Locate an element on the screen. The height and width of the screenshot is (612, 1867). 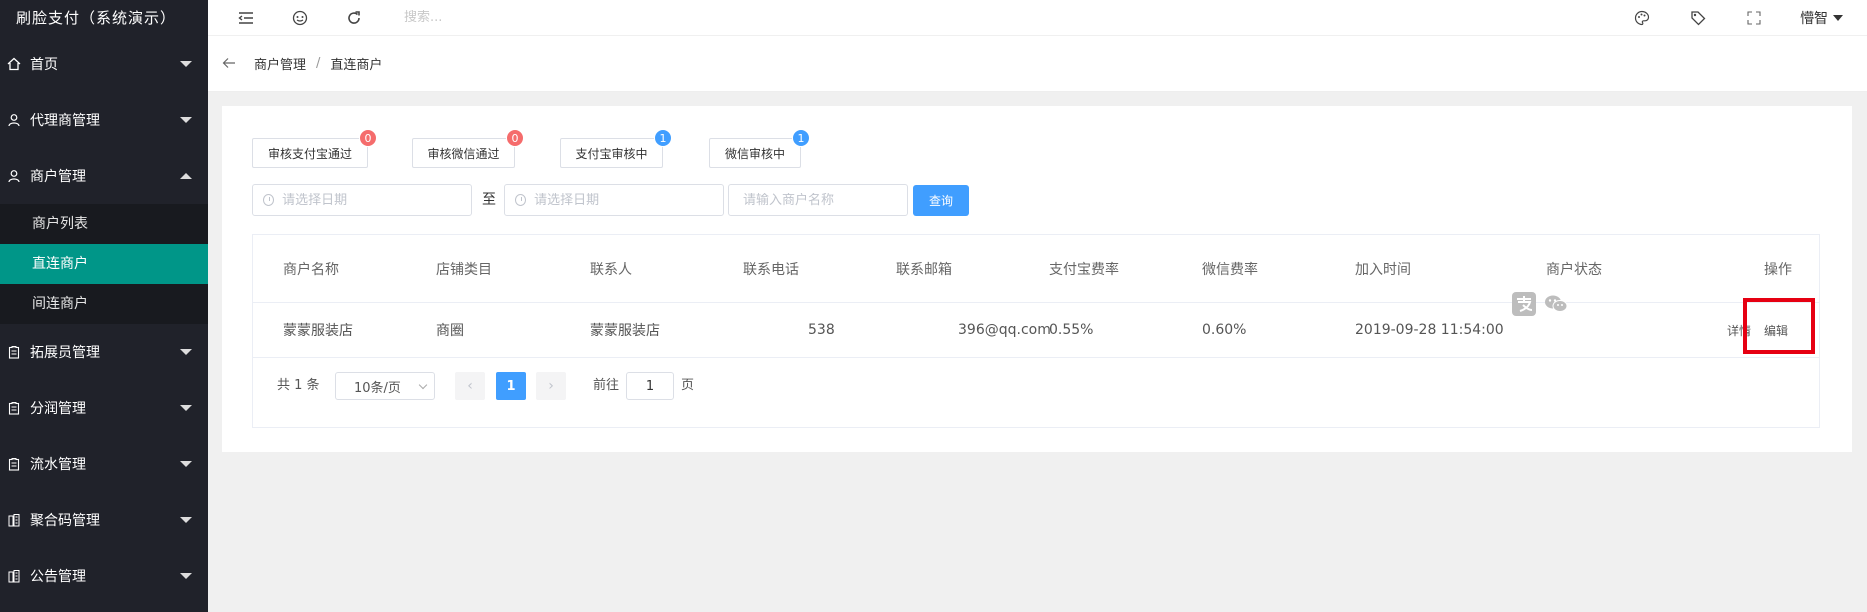
user-name: 懵智 is located at coordinates (1814, 18).